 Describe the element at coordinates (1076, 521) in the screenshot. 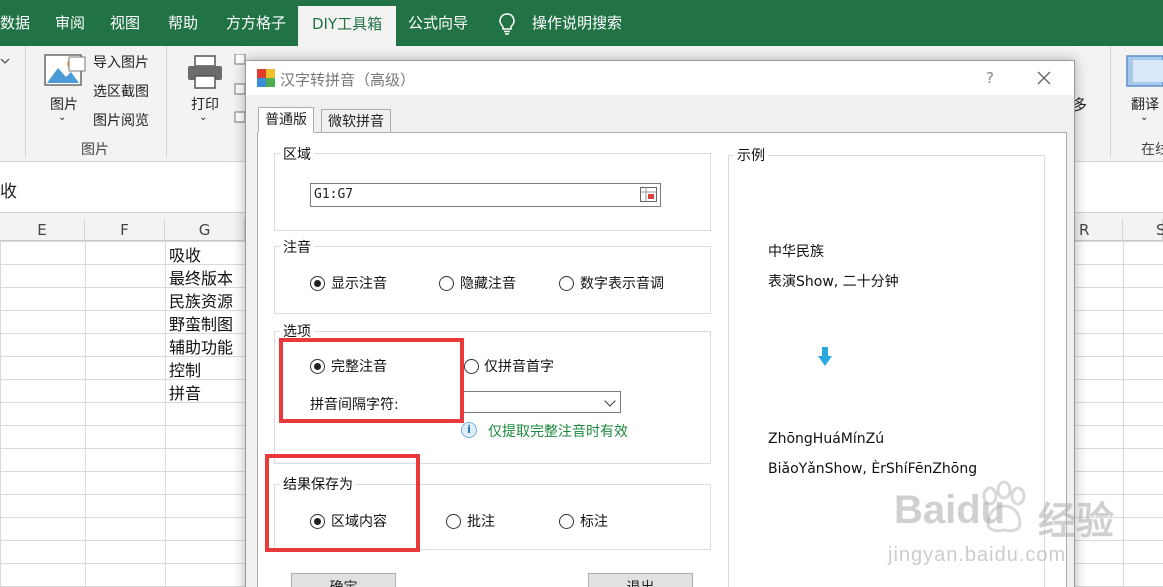

I see `watermark-brand-cn: 经验` at that location.